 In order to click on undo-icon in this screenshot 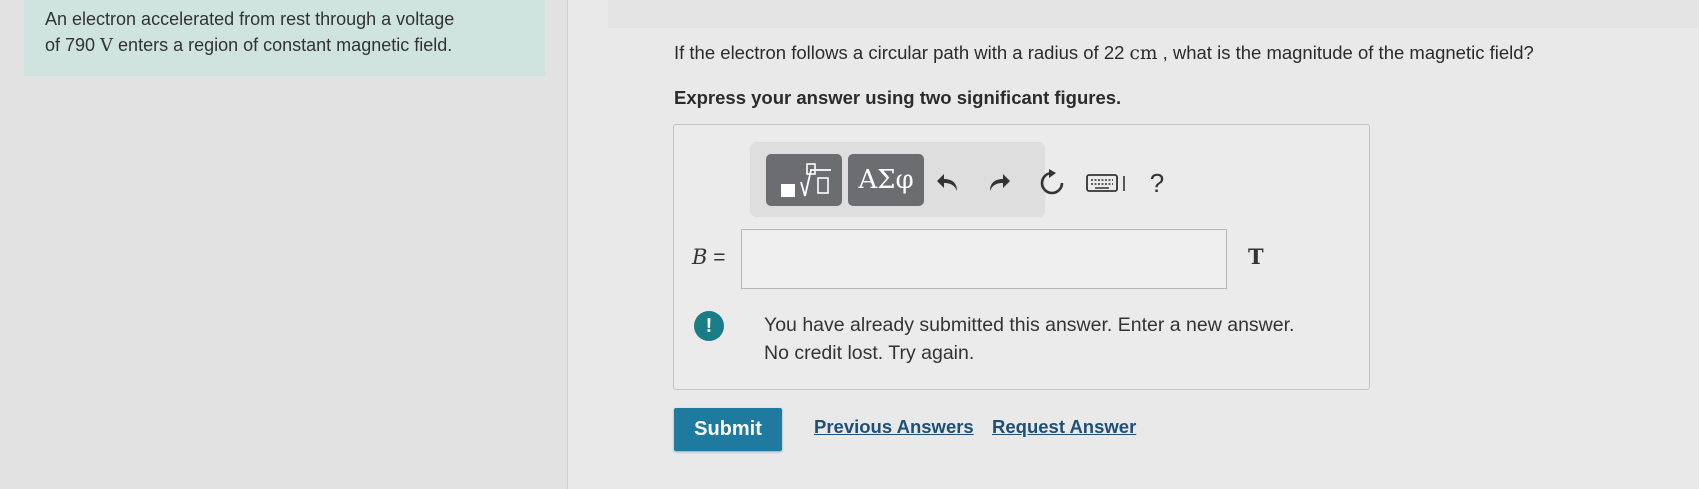, I will do `click(948, 183)`.